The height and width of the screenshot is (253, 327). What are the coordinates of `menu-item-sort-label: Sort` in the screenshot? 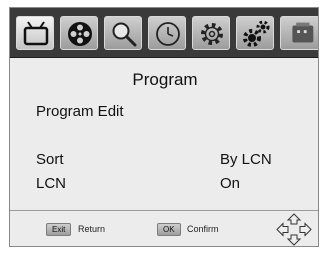 It's located at (50, 159).